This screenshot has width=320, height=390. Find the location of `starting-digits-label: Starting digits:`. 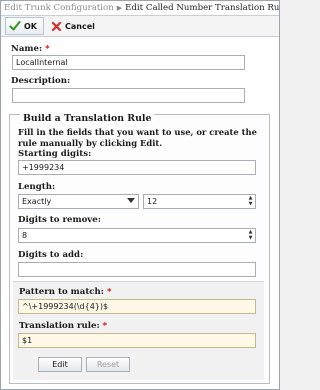

starting-digits-label: Starting digits: is located at coordinates (55, 154).